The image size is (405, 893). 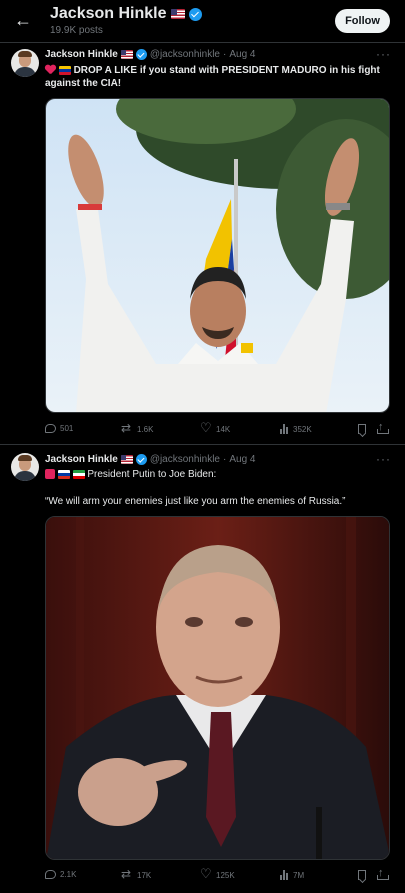 I want to click on profile-header: ← Jackson Hinkle 19.9K posts Follow, so click(x=202, y=21).